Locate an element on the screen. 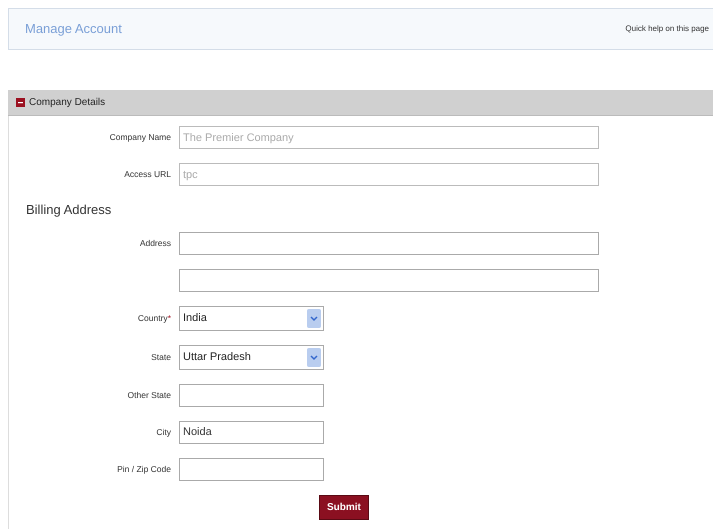 This screenshot has width=713, height=529. page-title: Manage Account is located at coordinates (73, 29).